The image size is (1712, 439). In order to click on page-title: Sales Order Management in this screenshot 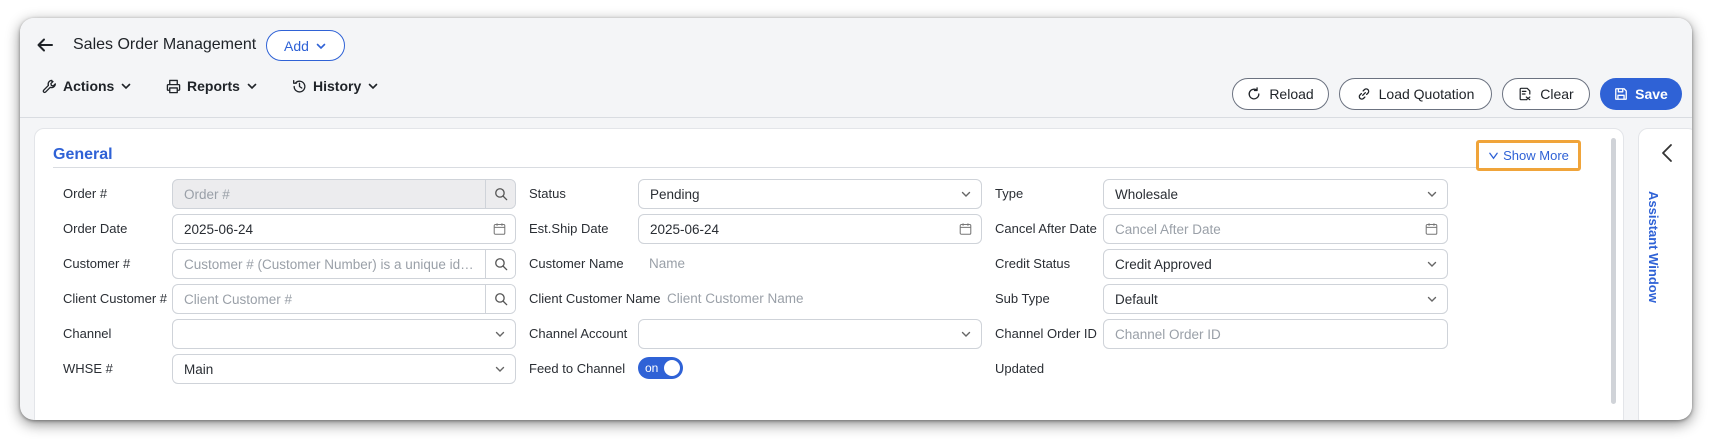, I will do `click(165, 44)`.